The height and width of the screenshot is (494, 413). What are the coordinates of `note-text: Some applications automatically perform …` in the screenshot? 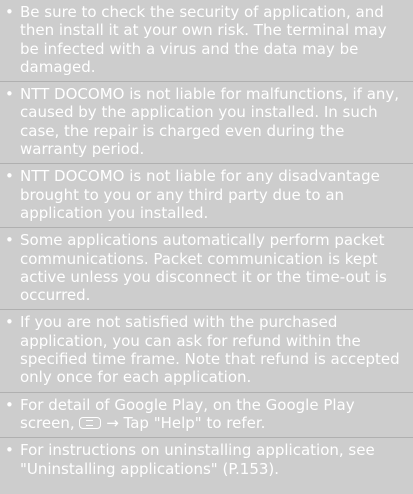 It's located at (203, 268).